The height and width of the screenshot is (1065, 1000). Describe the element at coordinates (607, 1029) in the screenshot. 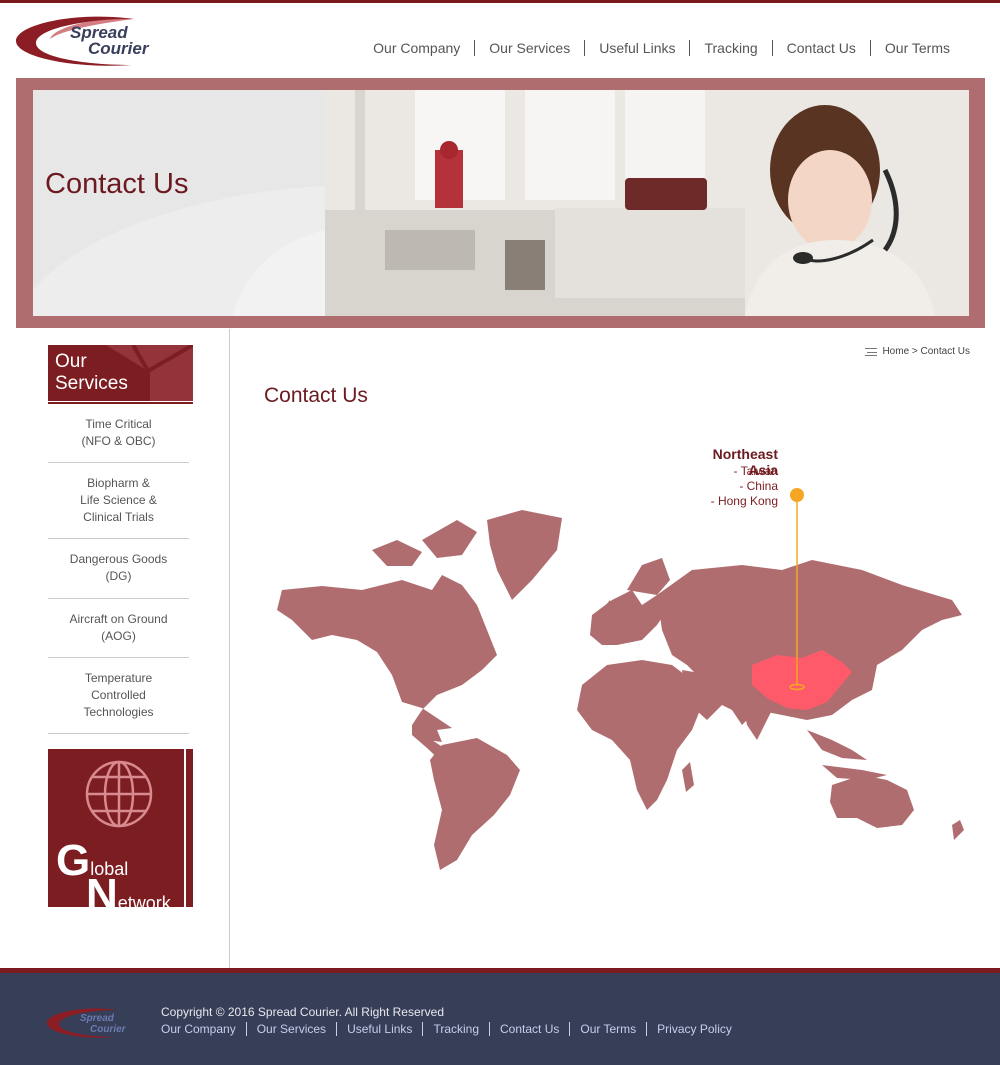

I see `footer-link-our-terms: Our Terms` at that location.